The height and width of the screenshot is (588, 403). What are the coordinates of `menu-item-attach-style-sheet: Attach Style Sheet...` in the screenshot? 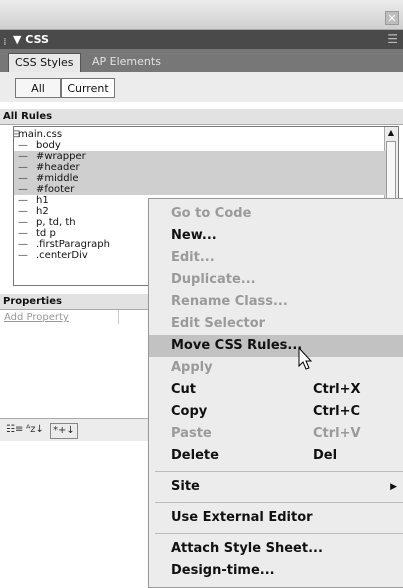 It's located at (276, 549).